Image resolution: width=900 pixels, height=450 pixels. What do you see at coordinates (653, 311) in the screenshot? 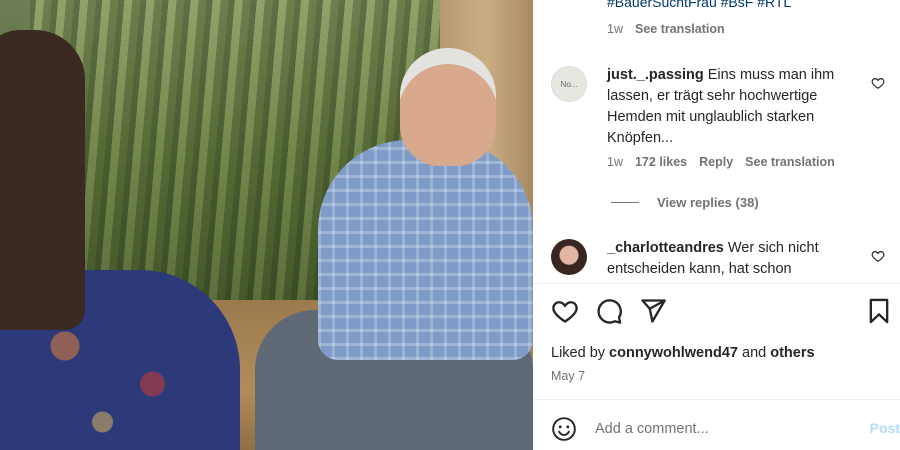
I see `paper-plane-icon` at bounding box center [653, 311].